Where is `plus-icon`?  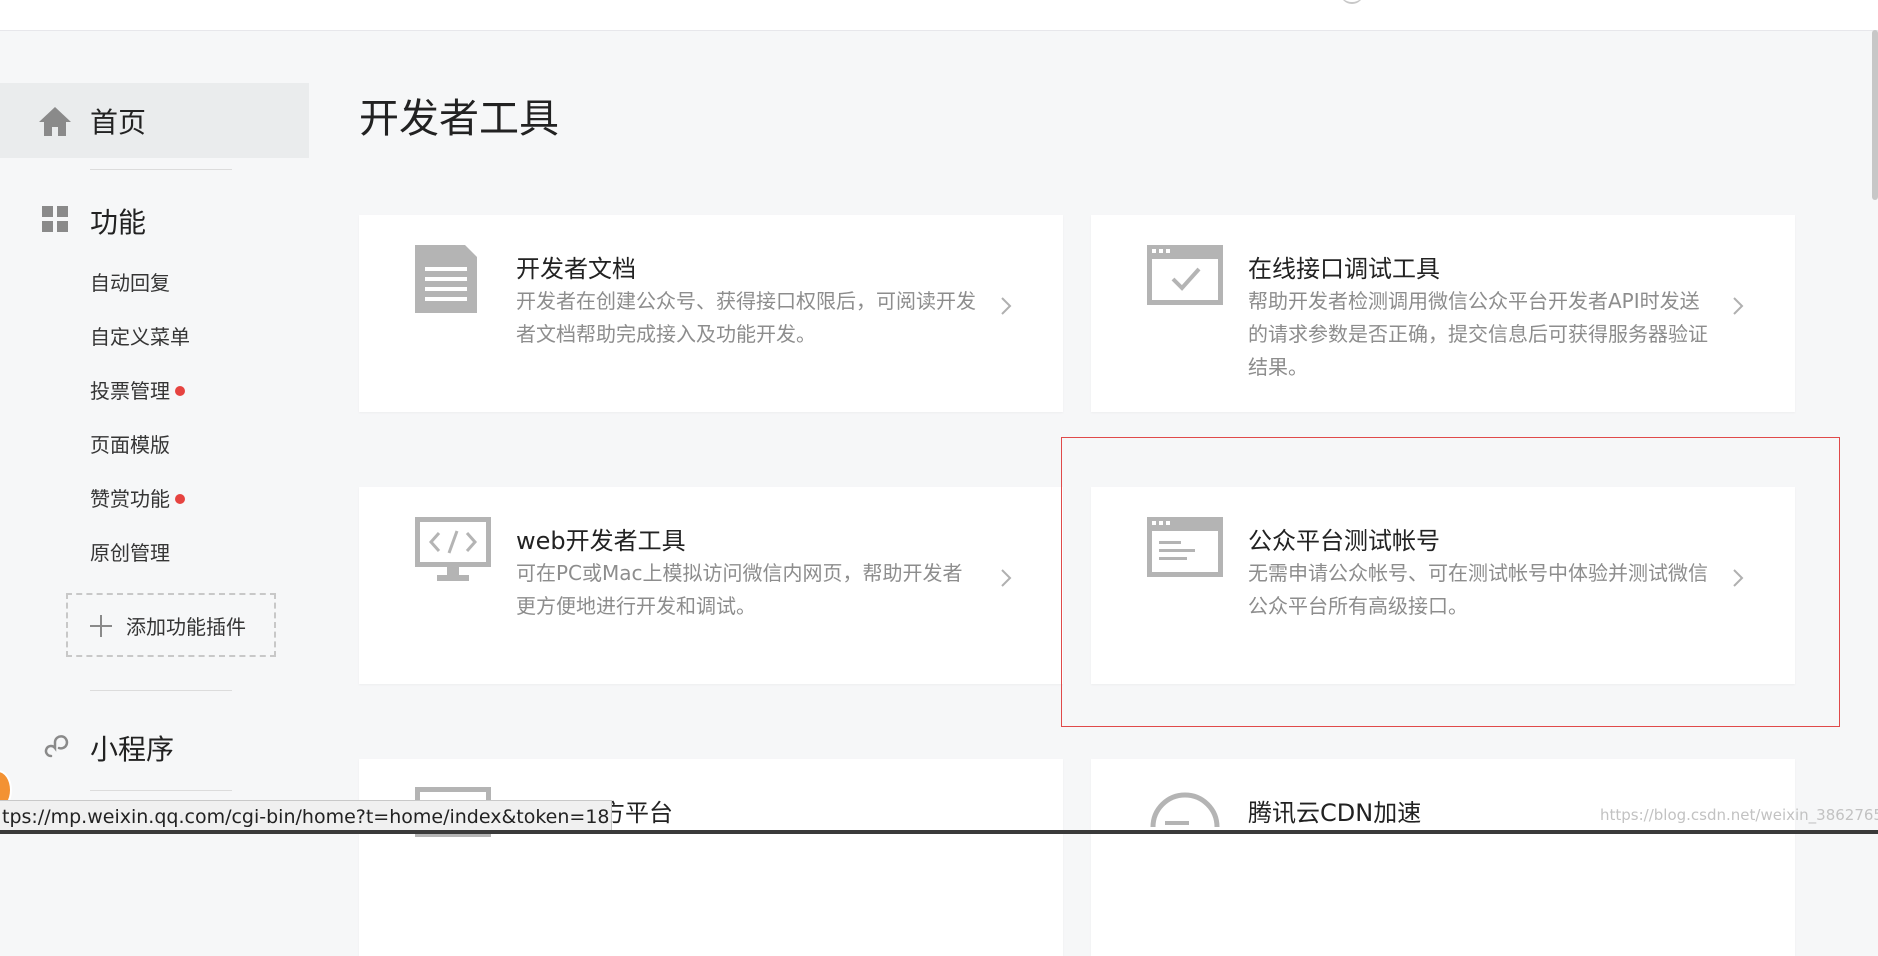 plus-icon is located at coordinates (101, 626).